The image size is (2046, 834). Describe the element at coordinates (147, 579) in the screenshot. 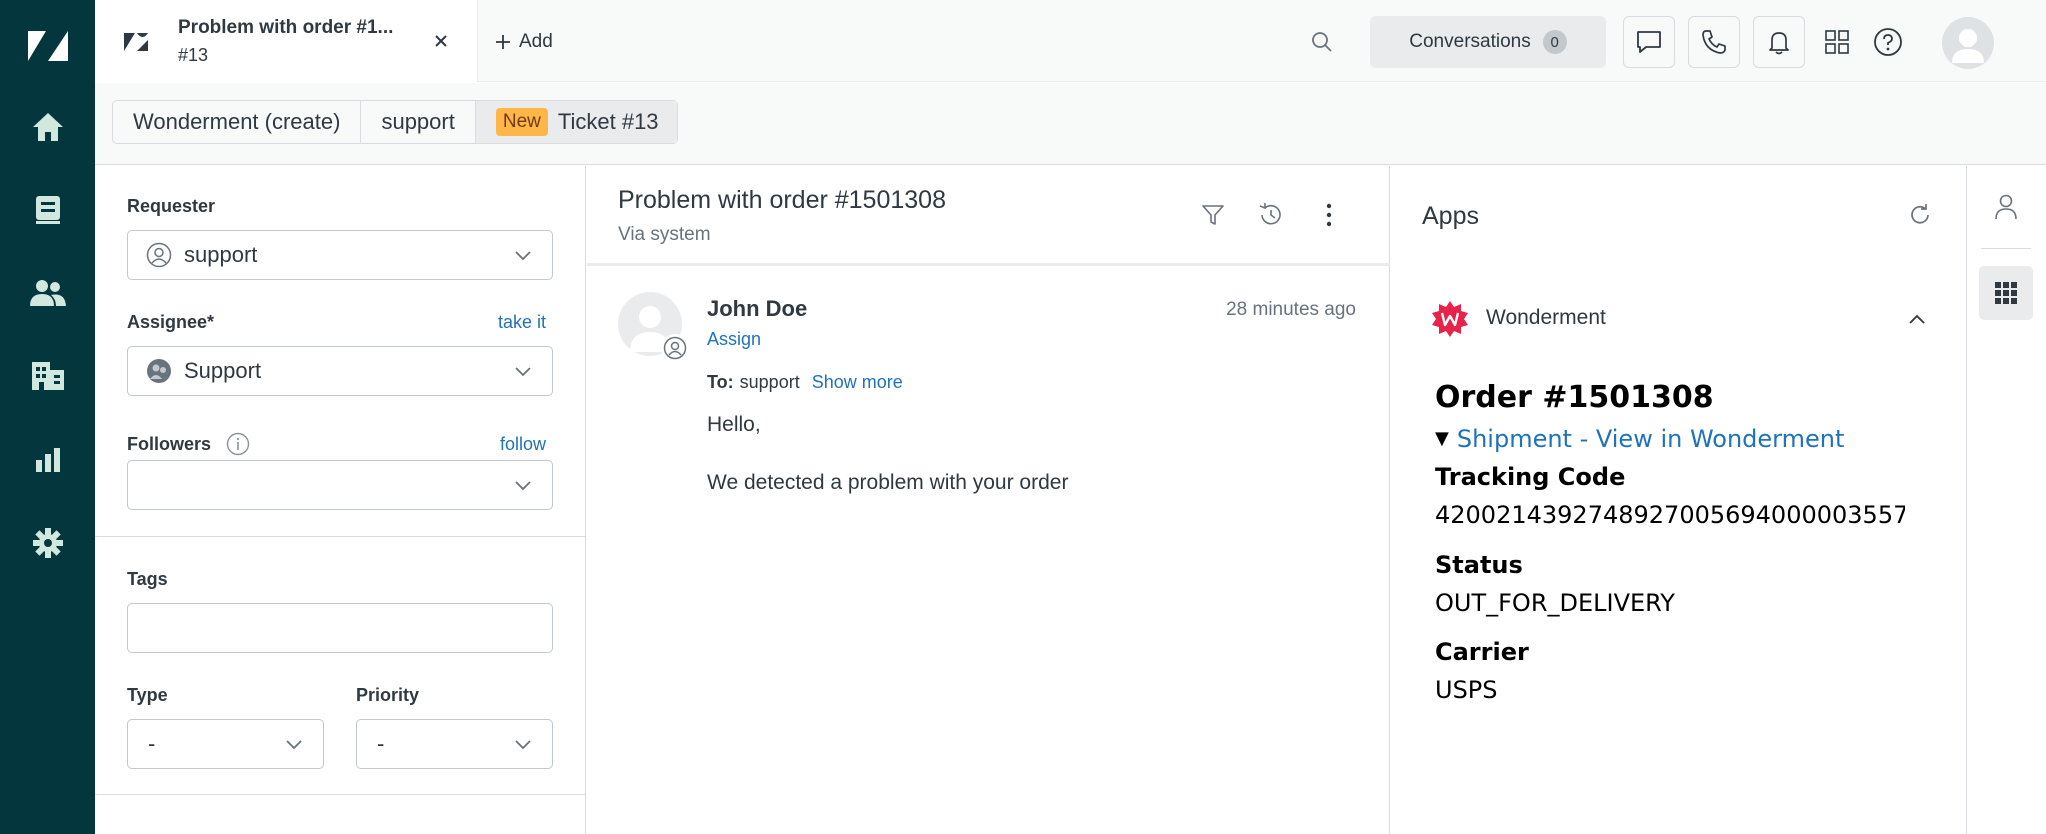

I see `tags-label: Tags` at that location.